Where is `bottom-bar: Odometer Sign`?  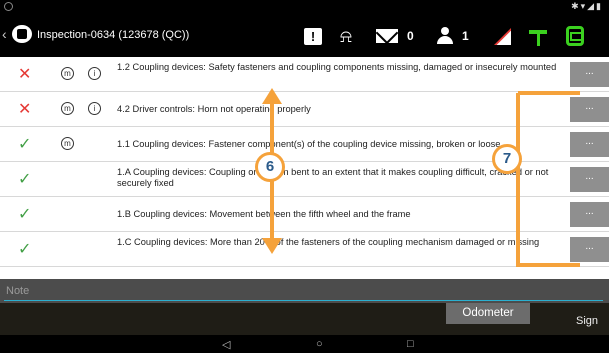 bottom-bar: Odometer Sign is located at coordinates (304, 319).